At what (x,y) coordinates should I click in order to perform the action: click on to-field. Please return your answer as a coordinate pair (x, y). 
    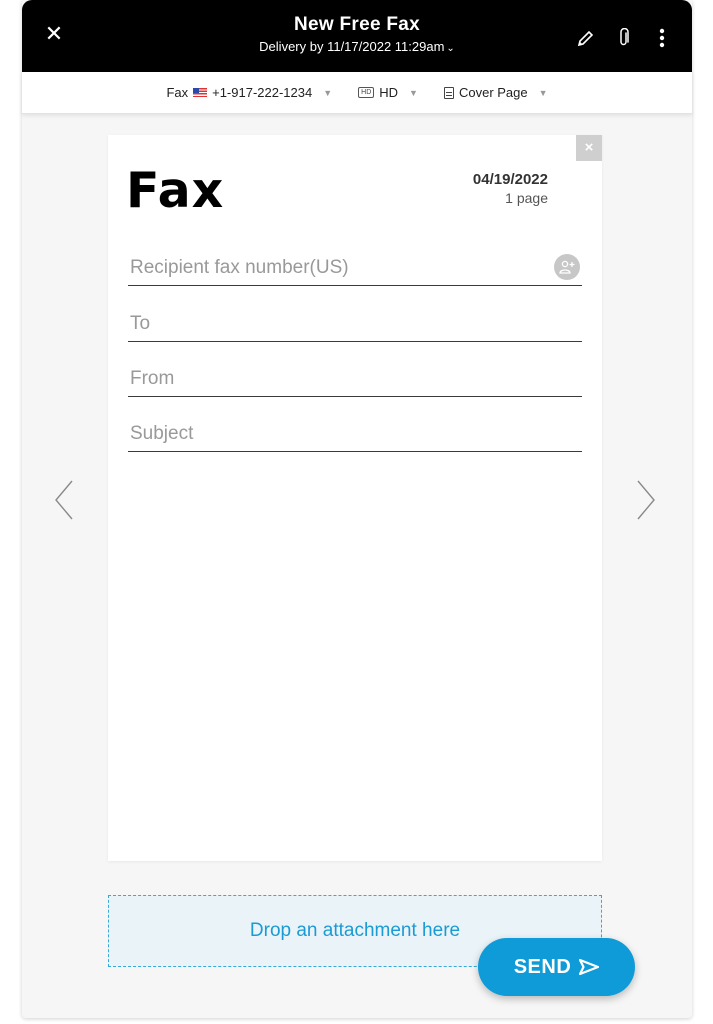
    Looking at the image, I should click on (355, 325).